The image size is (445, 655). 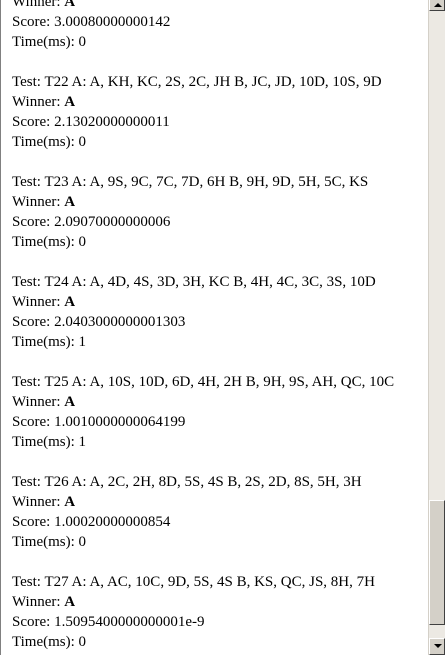 I want to click on score-line: Score: 2.0403000000001303, so click(x=99, y=322).